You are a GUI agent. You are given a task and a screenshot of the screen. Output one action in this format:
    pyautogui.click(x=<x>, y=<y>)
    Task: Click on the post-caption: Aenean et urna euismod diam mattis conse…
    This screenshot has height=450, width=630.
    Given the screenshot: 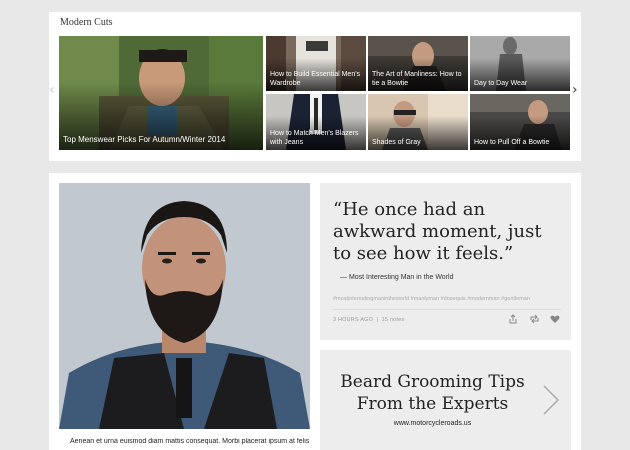 What is the action you would take?
    pyautogui.click(x=190, y=441)
    